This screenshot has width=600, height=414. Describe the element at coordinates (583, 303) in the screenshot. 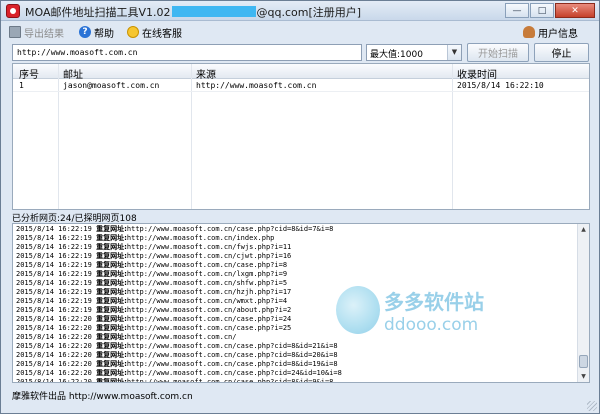

I see `log-scrollbar: ▲ ▼` at that location.